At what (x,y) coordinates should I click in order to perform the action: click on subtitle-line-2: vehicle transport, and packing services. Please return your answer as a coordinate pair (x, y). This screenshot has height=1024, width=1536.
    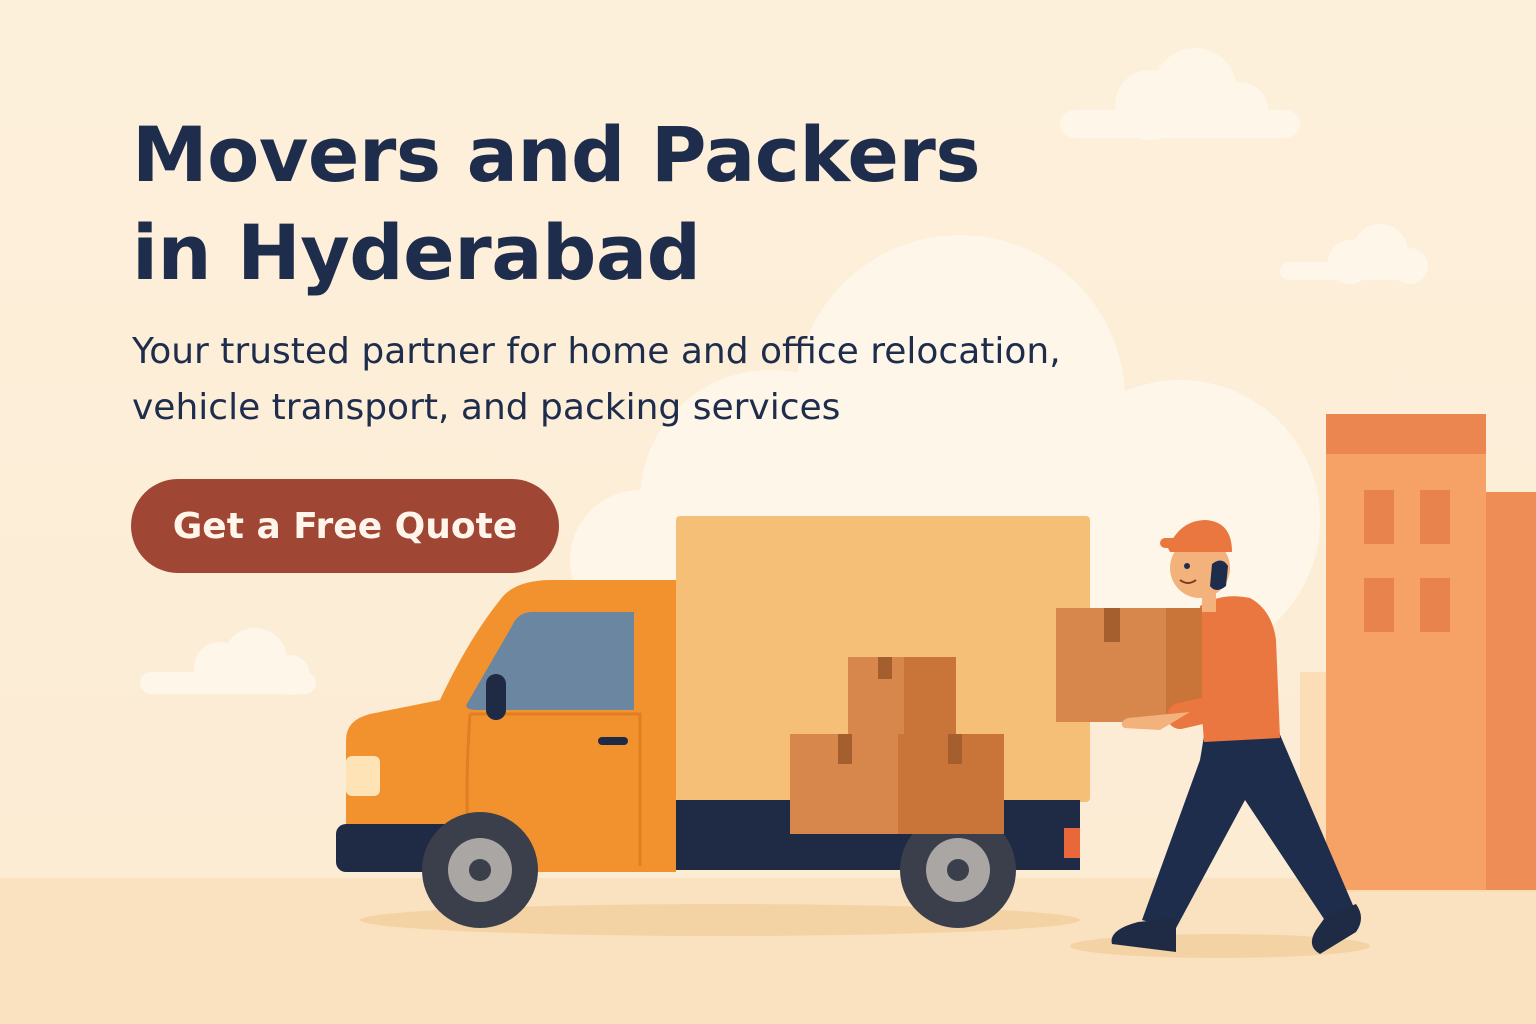
    Looking at the image, I should click on (486, 407).